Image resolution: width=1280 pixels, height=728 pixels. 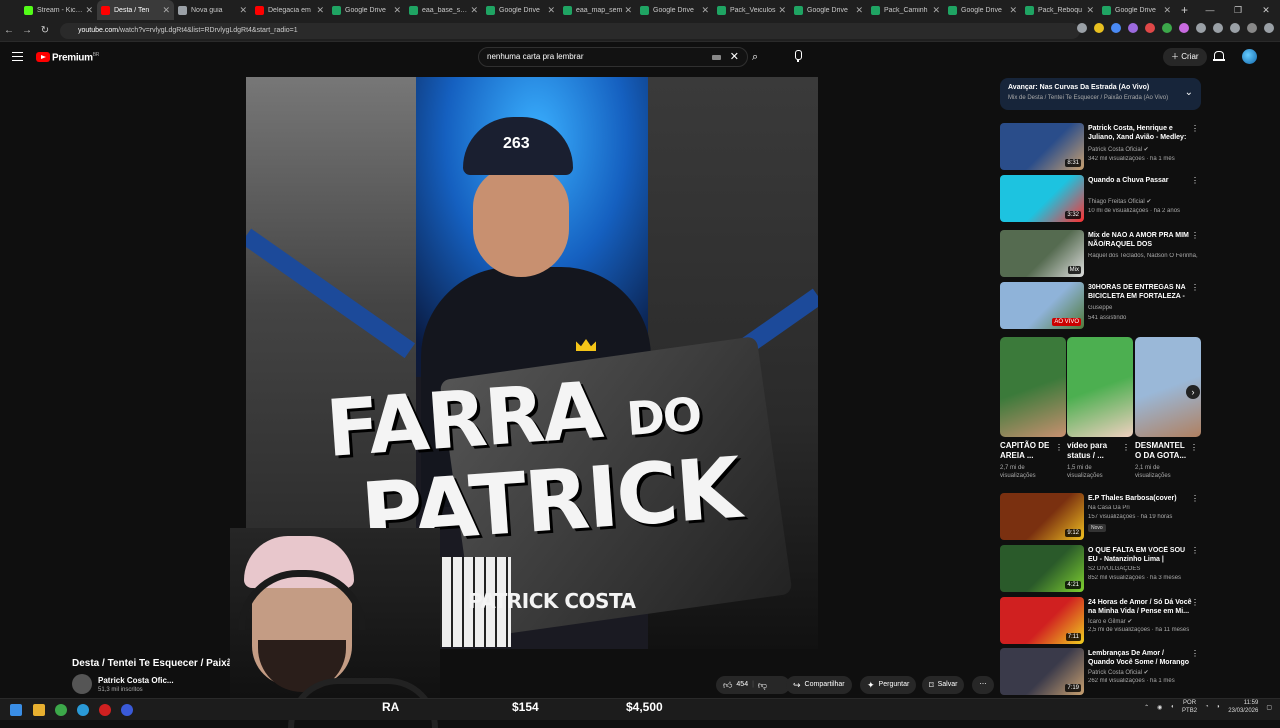 What do you see at coordinates (943, 685) in the screenshot?
I see `save-button: ⌑ Salvar` at bounding box center [943, 685].